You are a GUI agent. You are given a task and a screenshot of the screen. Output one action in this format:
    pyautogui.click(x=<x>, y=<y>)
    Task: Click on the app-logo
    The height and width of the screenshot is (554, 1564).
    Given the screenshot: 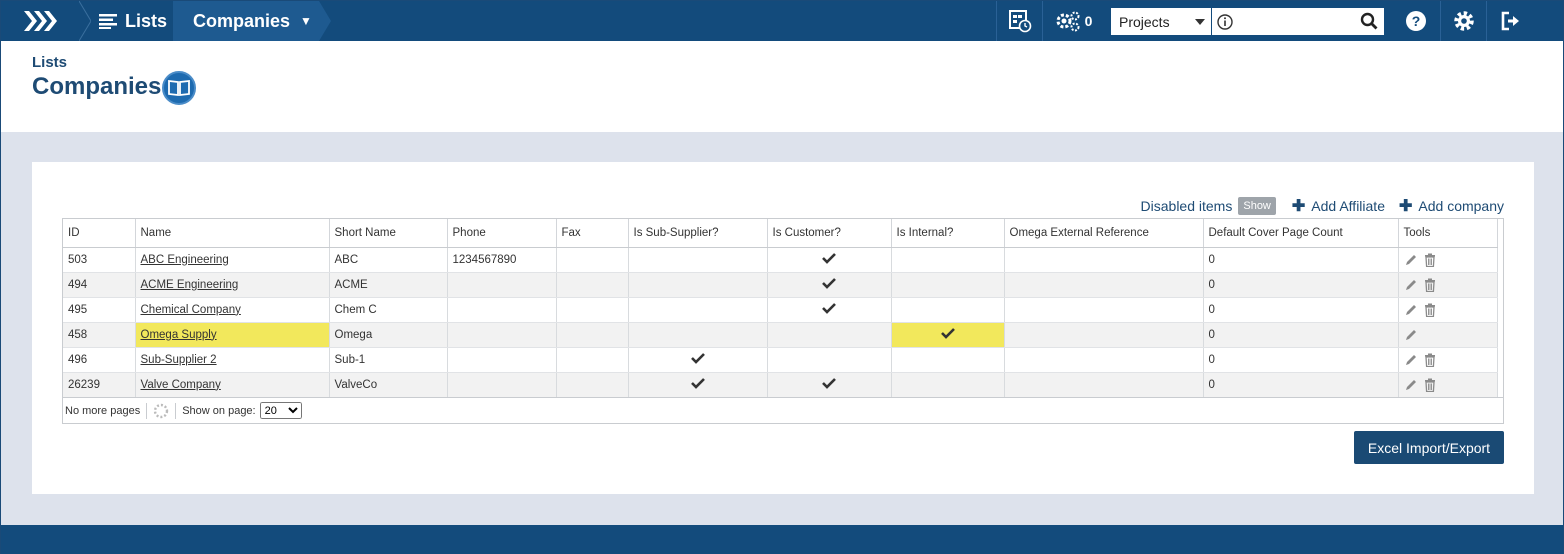 What is the action you would take?
    pyautogui.click(x=40, y=21)
    